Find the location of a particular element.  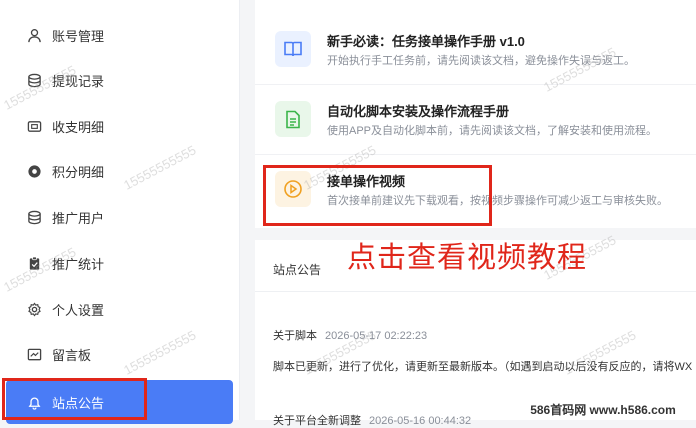

user-icon is located at coordinates (34, 35).